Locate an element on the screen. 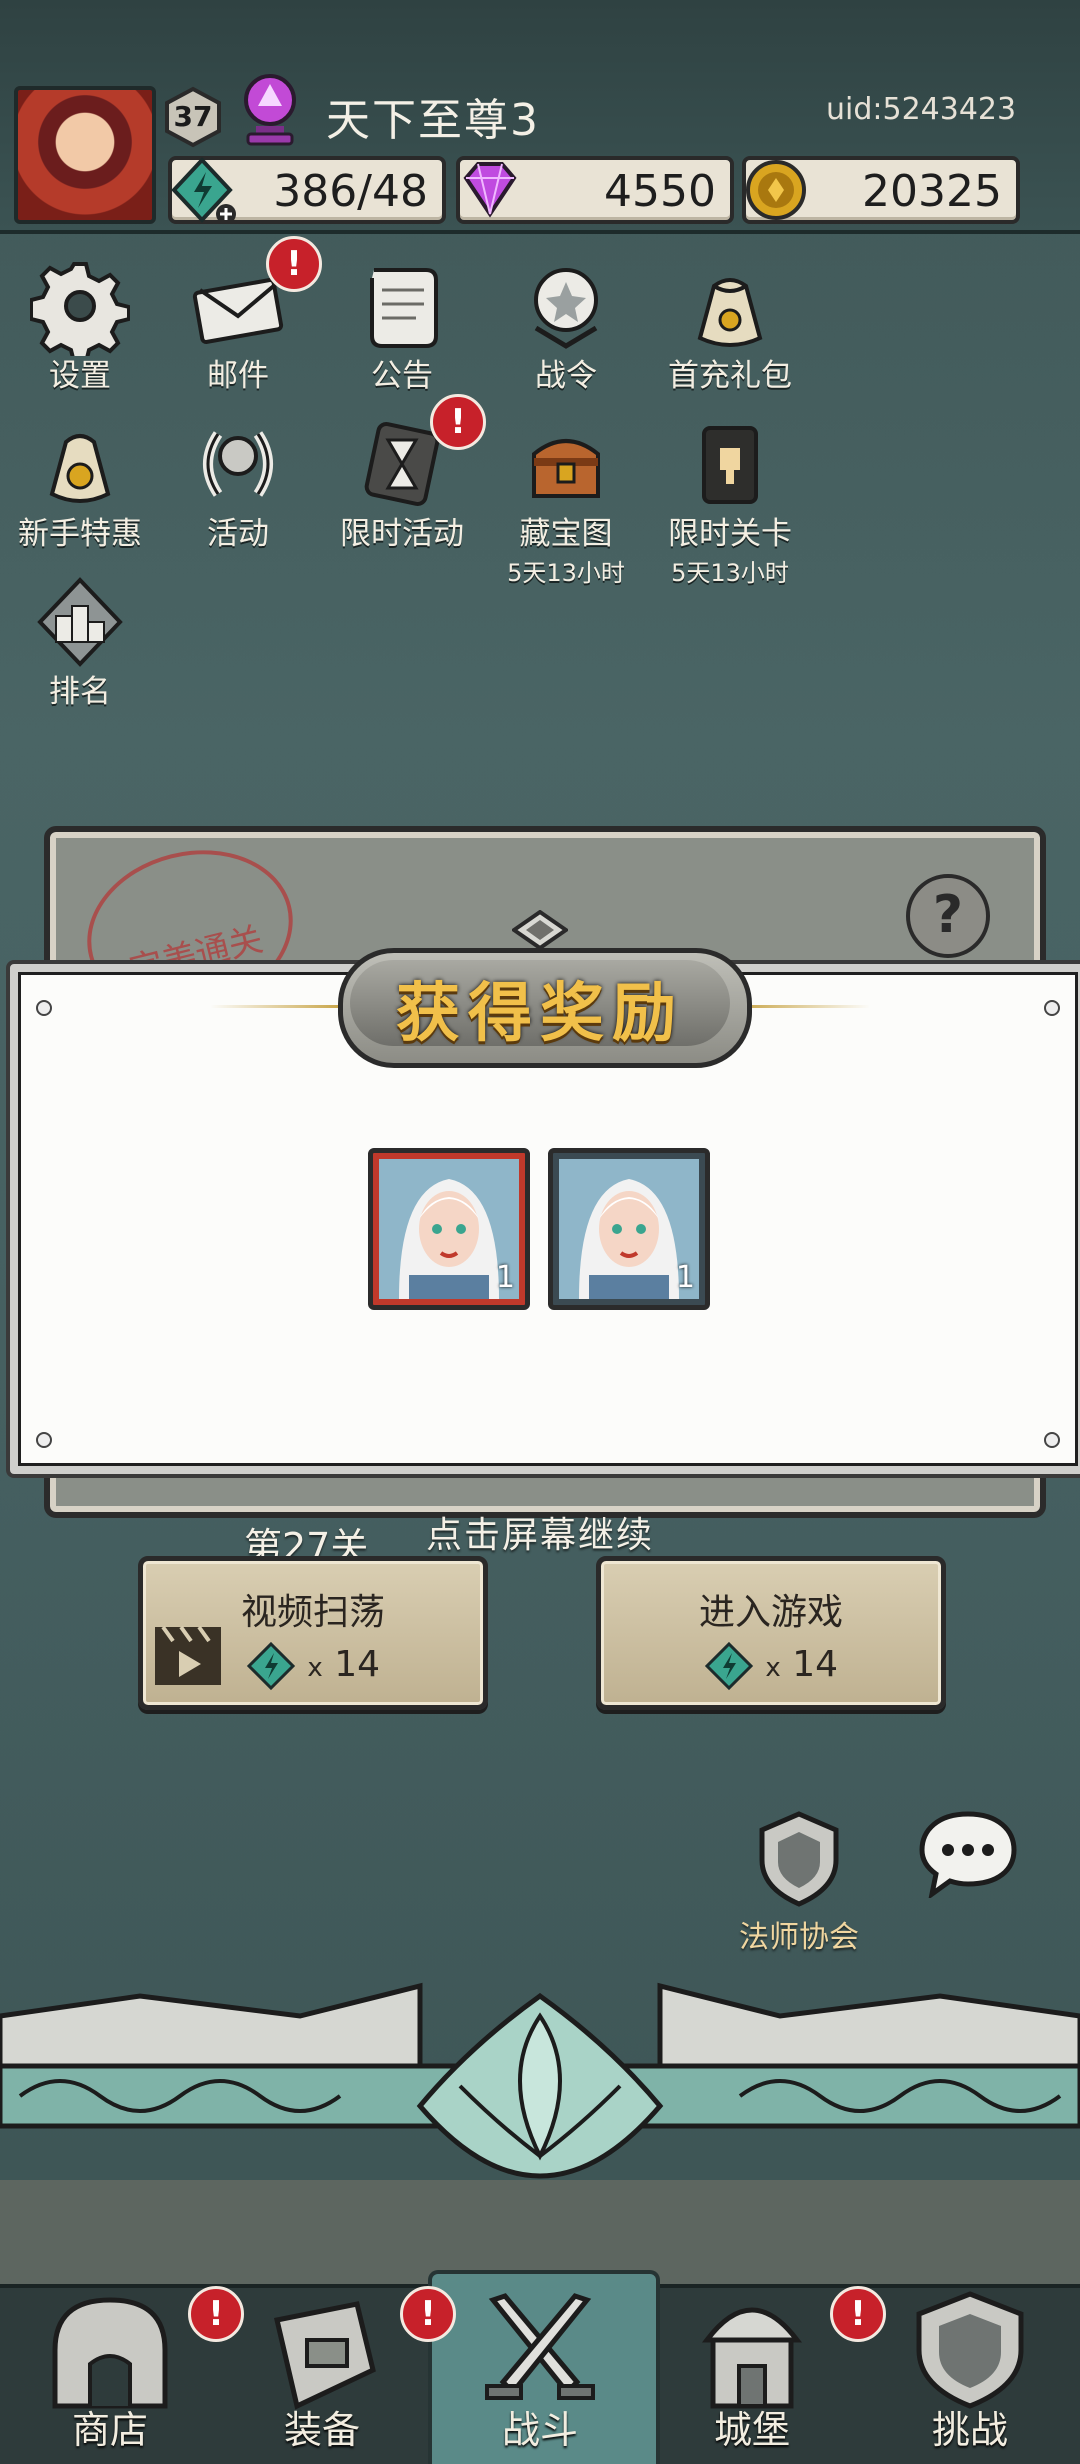 This screenshot has height=2464, width=1080. tab-challenge: 挑战 is located at coordinates (970, 2375).